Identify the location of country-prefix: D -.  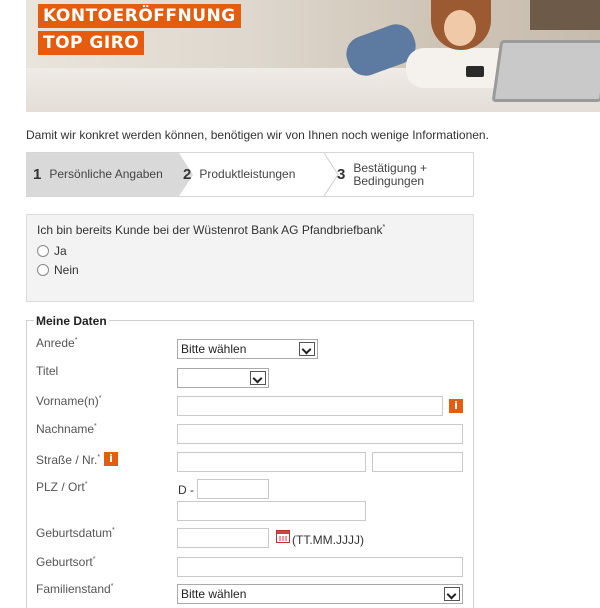
(186, 490).